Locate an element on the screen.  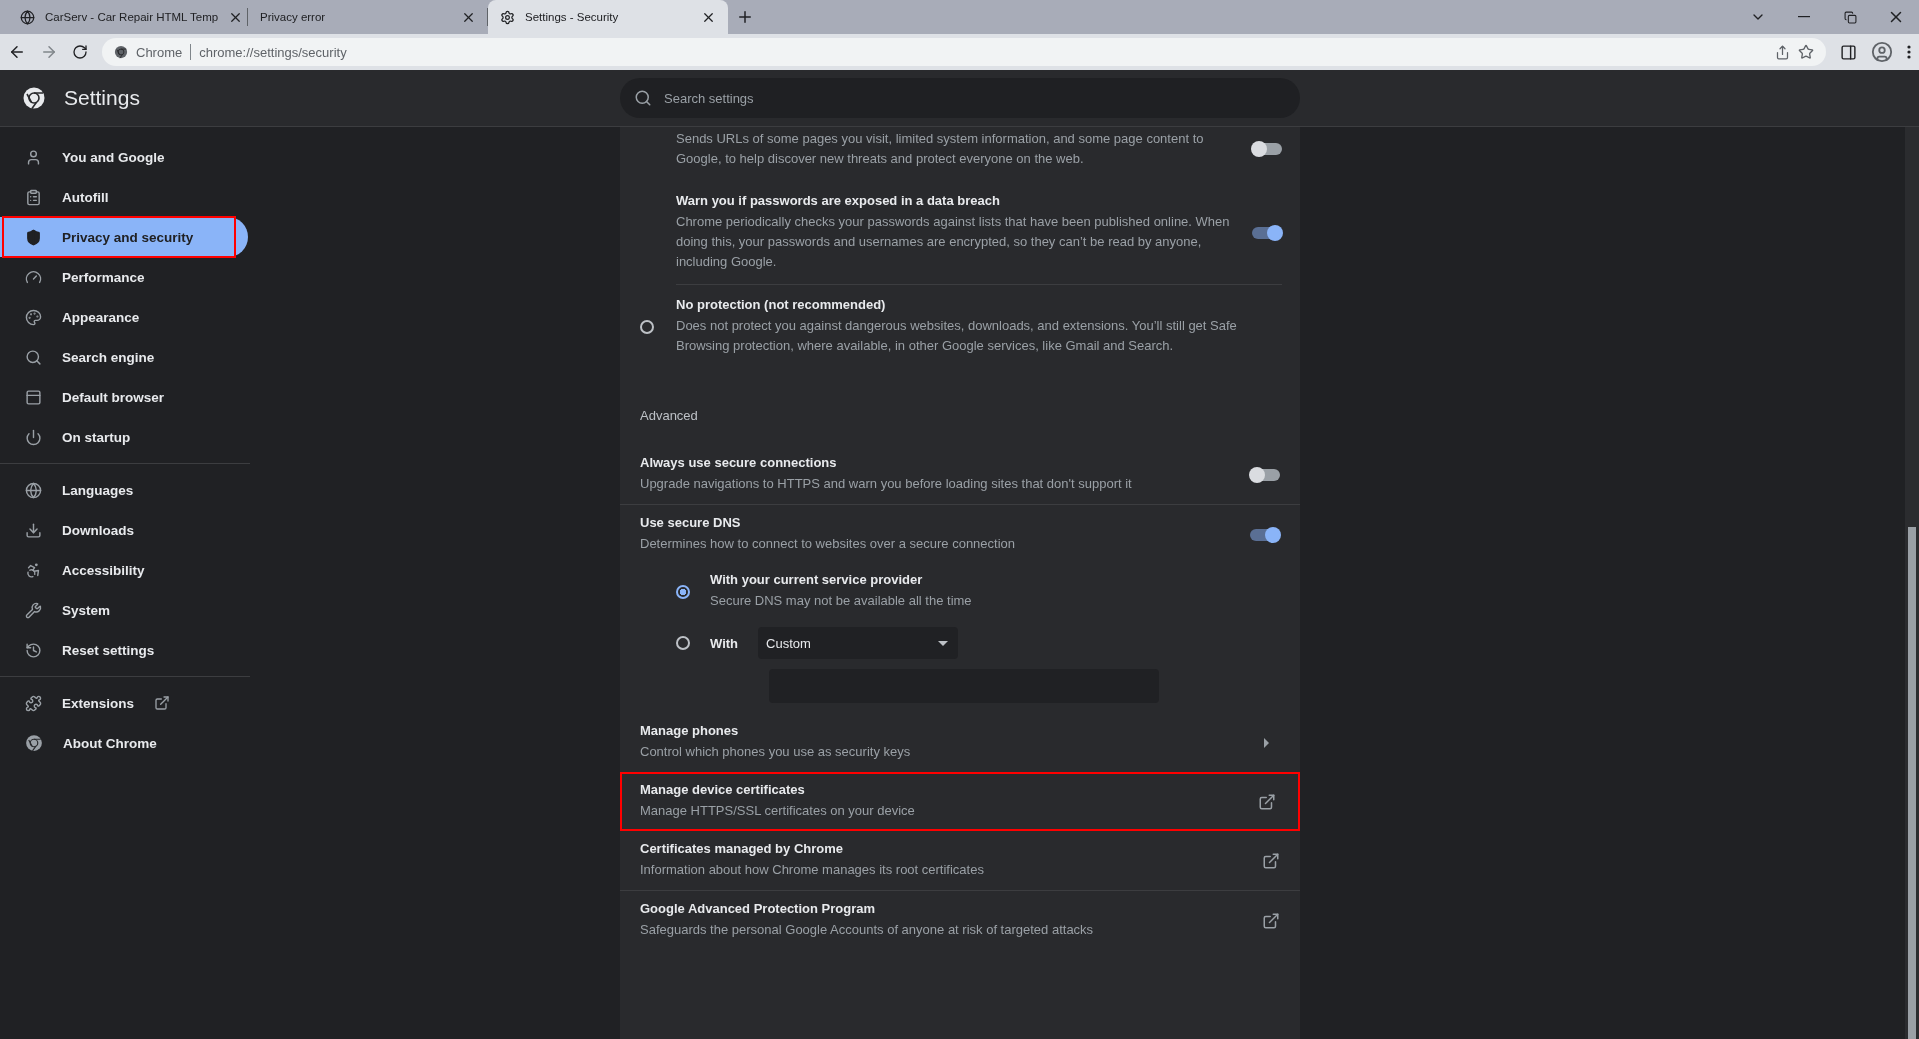
restore-icon is located at coordinates (1850, 17).